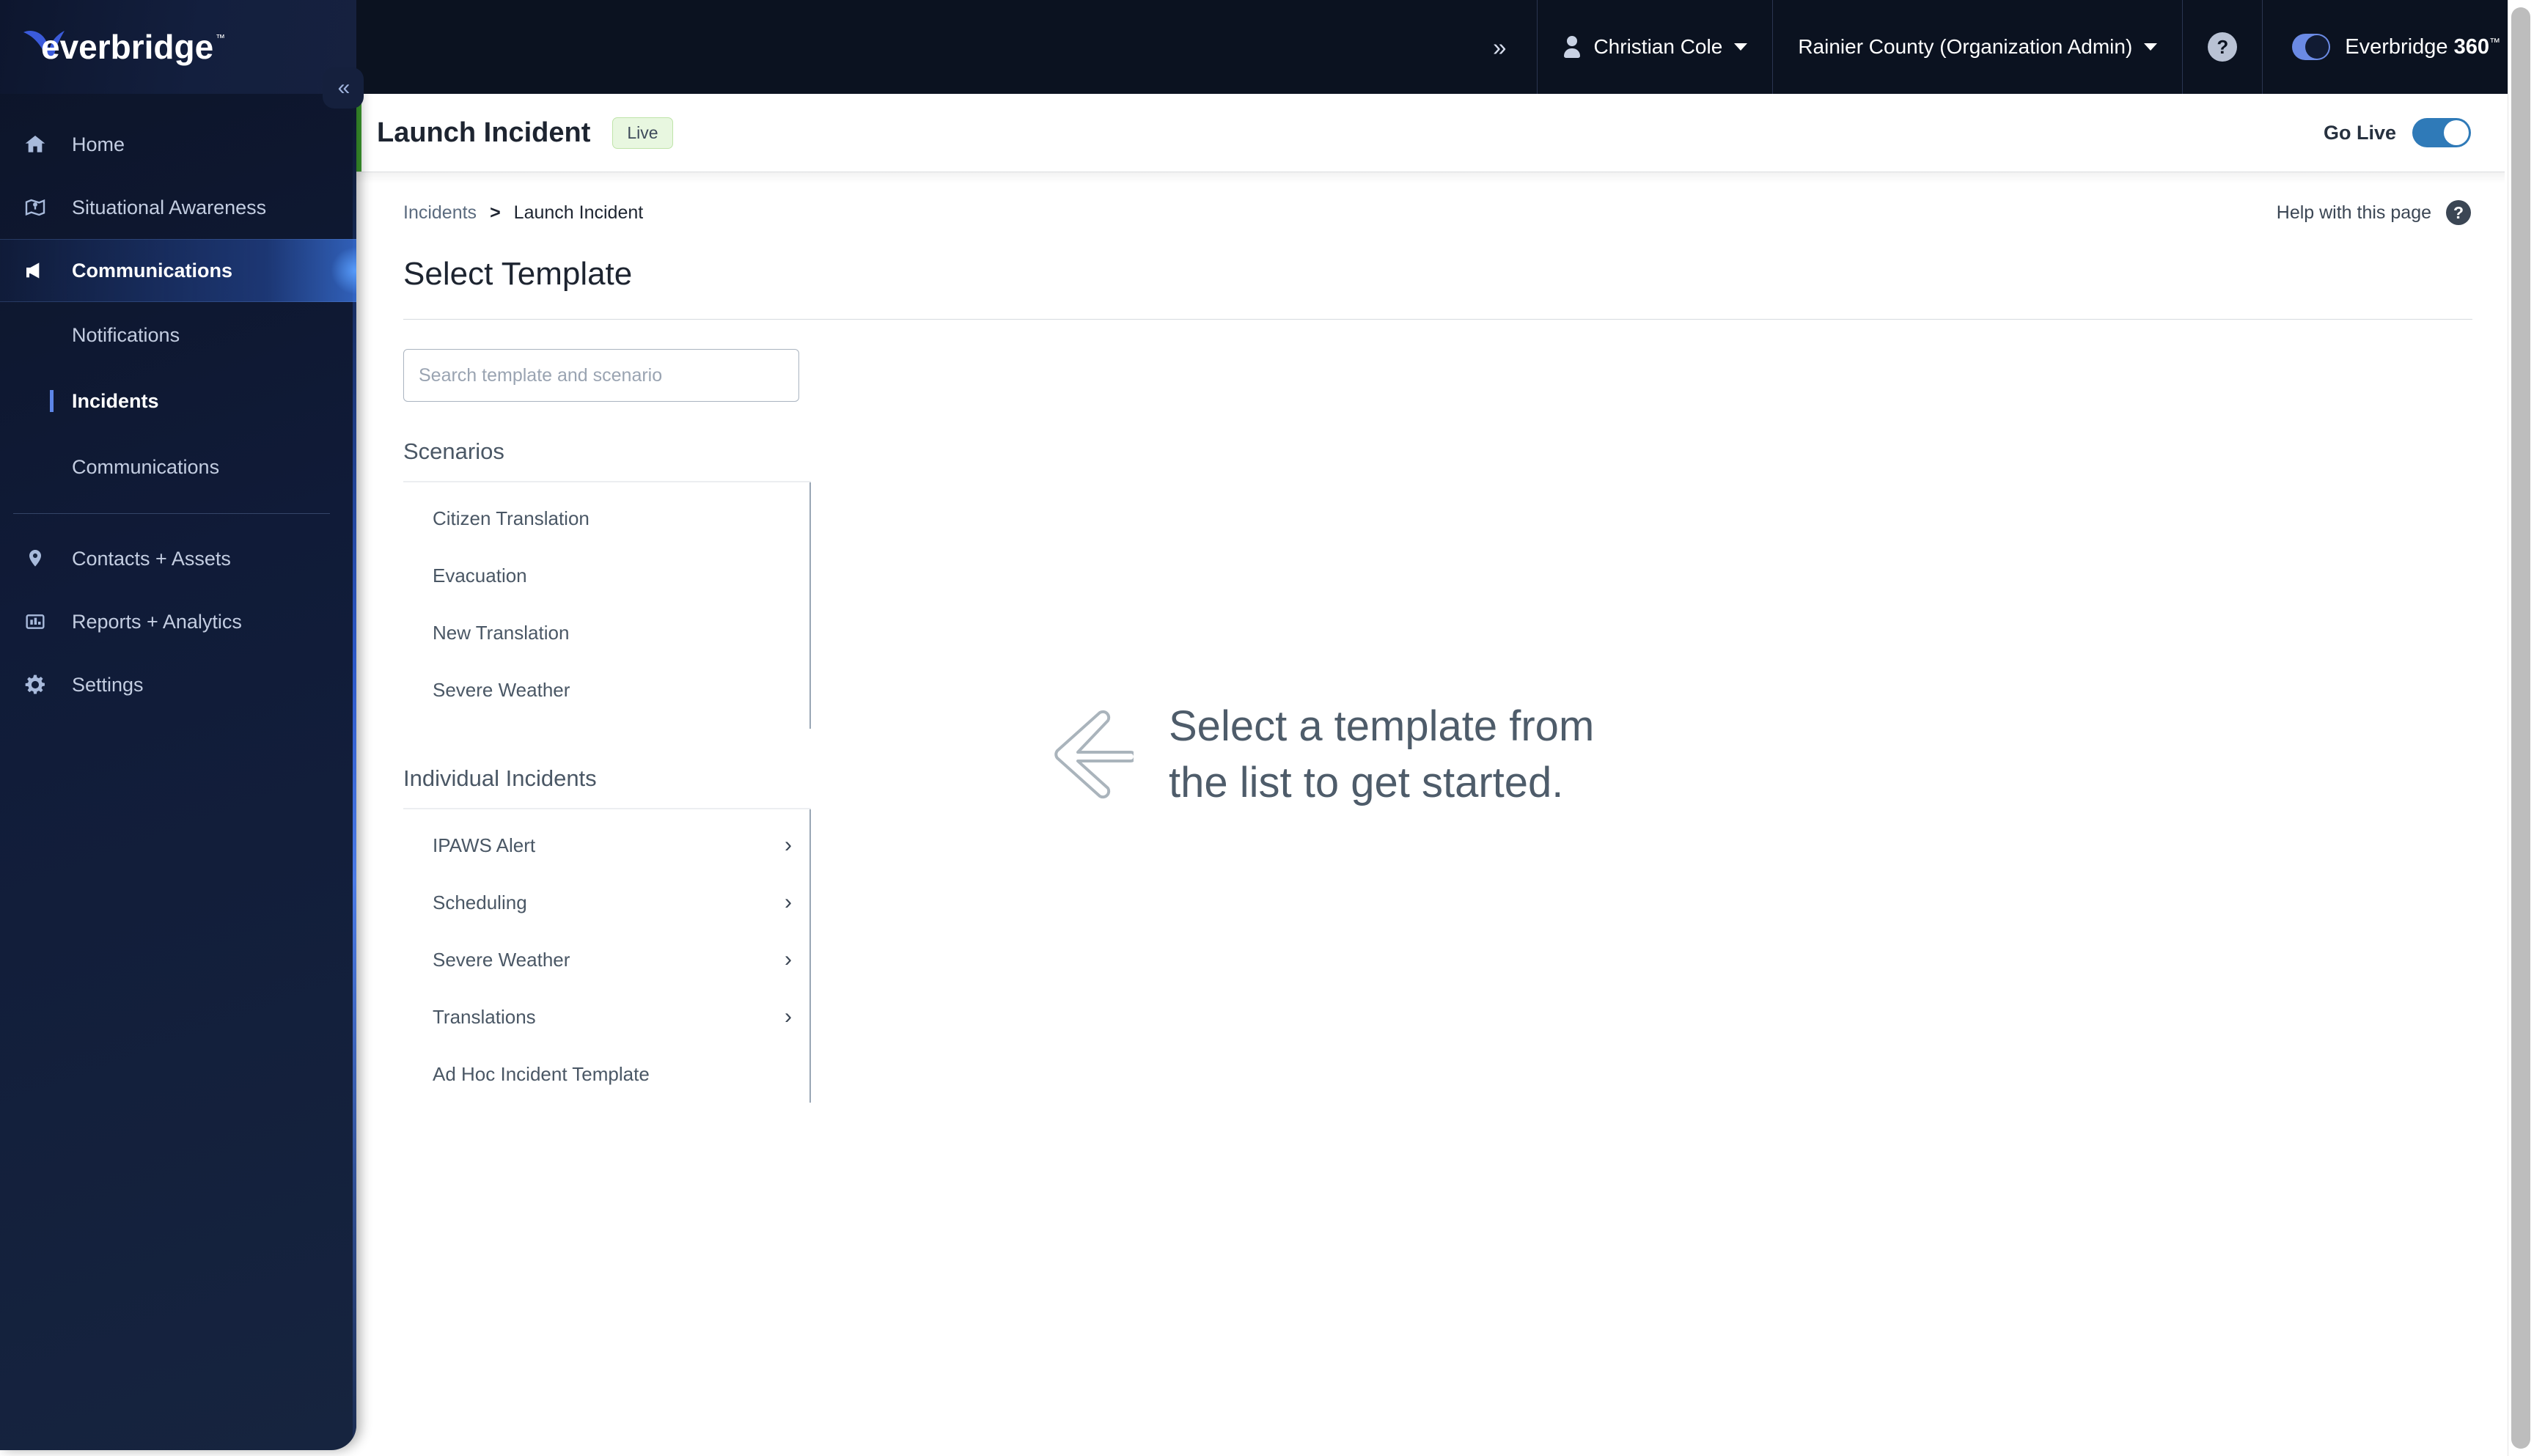  What do you see at coordinates (2441, 132) in the screenshot?
I see `go-live-toggle` at bounding box center [2441, 132].